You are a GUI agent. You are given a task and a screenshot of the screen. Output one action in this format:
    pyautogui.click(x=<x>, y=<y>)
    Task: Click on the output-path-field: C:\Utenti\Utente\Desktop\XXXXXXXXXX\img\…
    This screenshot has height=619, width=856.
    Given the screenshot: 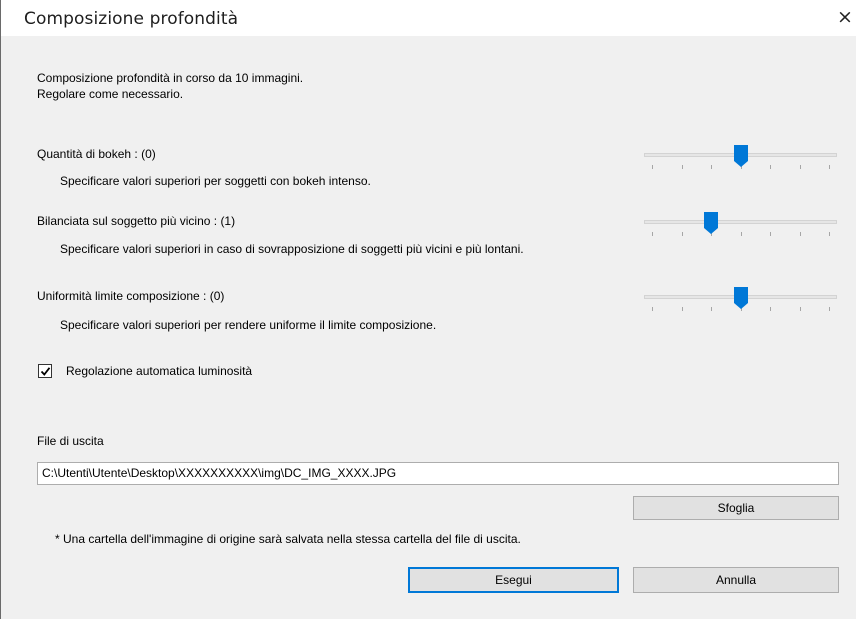 What is the action you would take?
    pyautogui.click(x=438, y=473)
    